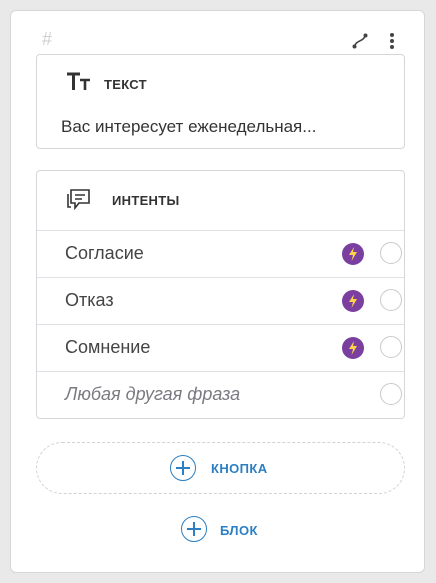 This screenshot has width=436, height=583. Describe the element at coordinates (153, 394) in the screenshot. I see `intent-label: Любая другая фраза` at that location.